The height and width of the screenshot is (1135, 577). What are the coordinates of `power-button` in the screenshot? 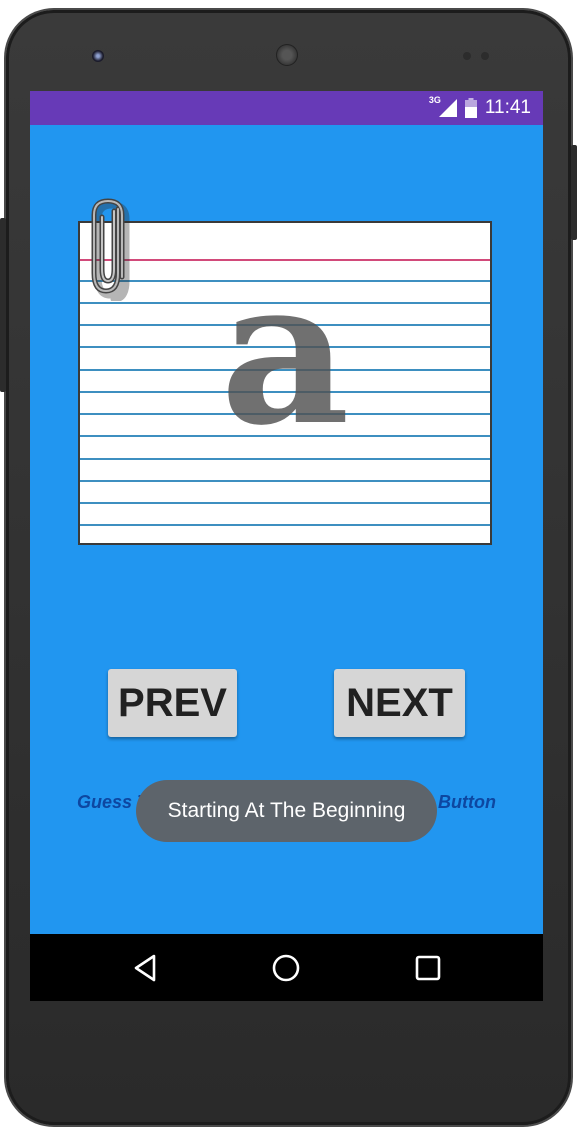 It's located at (574, 192).